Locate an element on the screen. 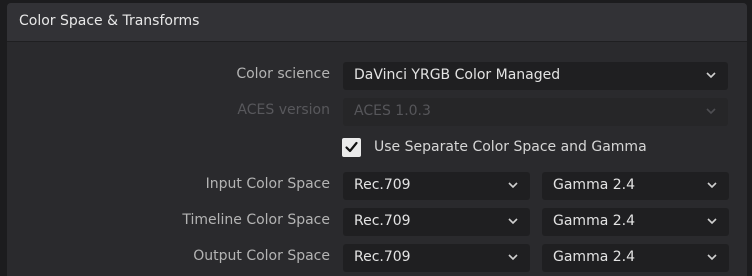 This screenshot has width=752, height=276. color-science-label: Color science is located at coordinates (283, 74).